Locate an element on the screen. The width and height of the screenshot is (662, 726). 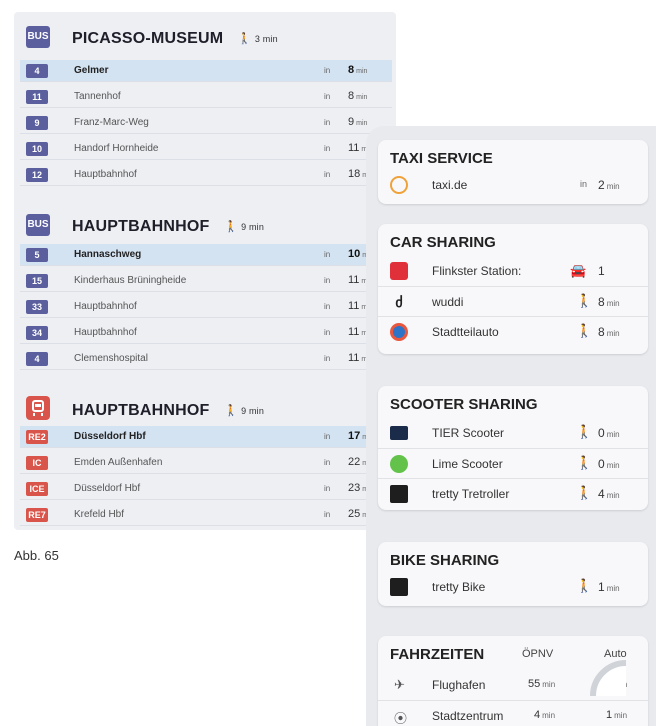
taxi-row: taxi.de in 2 min is located at coordinates (513, 185).